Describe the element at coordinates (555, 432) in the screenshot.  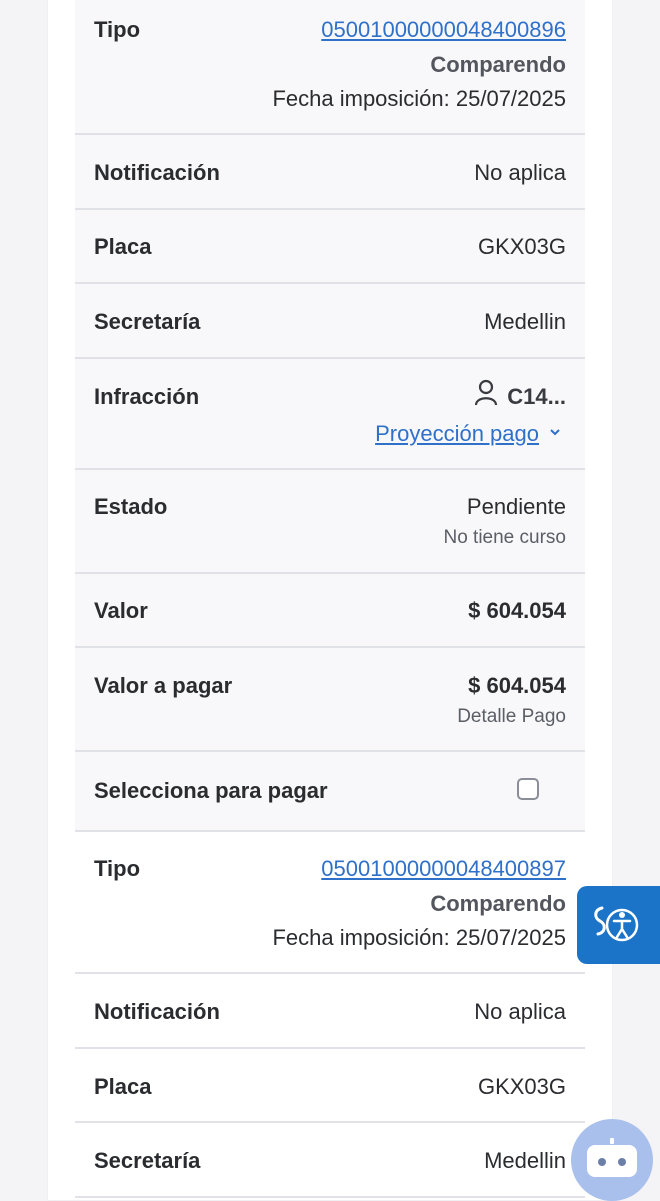
I see `chevron-down-icon` at that location.